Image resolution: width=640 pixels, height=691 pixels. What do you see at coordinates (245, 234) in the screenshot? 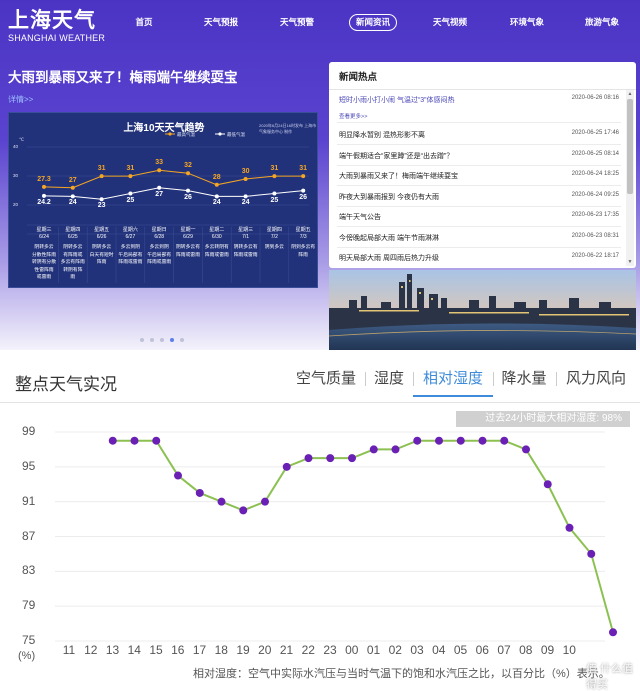
I see `forecast-day: 星期三 7/1` at bounding box center [245, 234].